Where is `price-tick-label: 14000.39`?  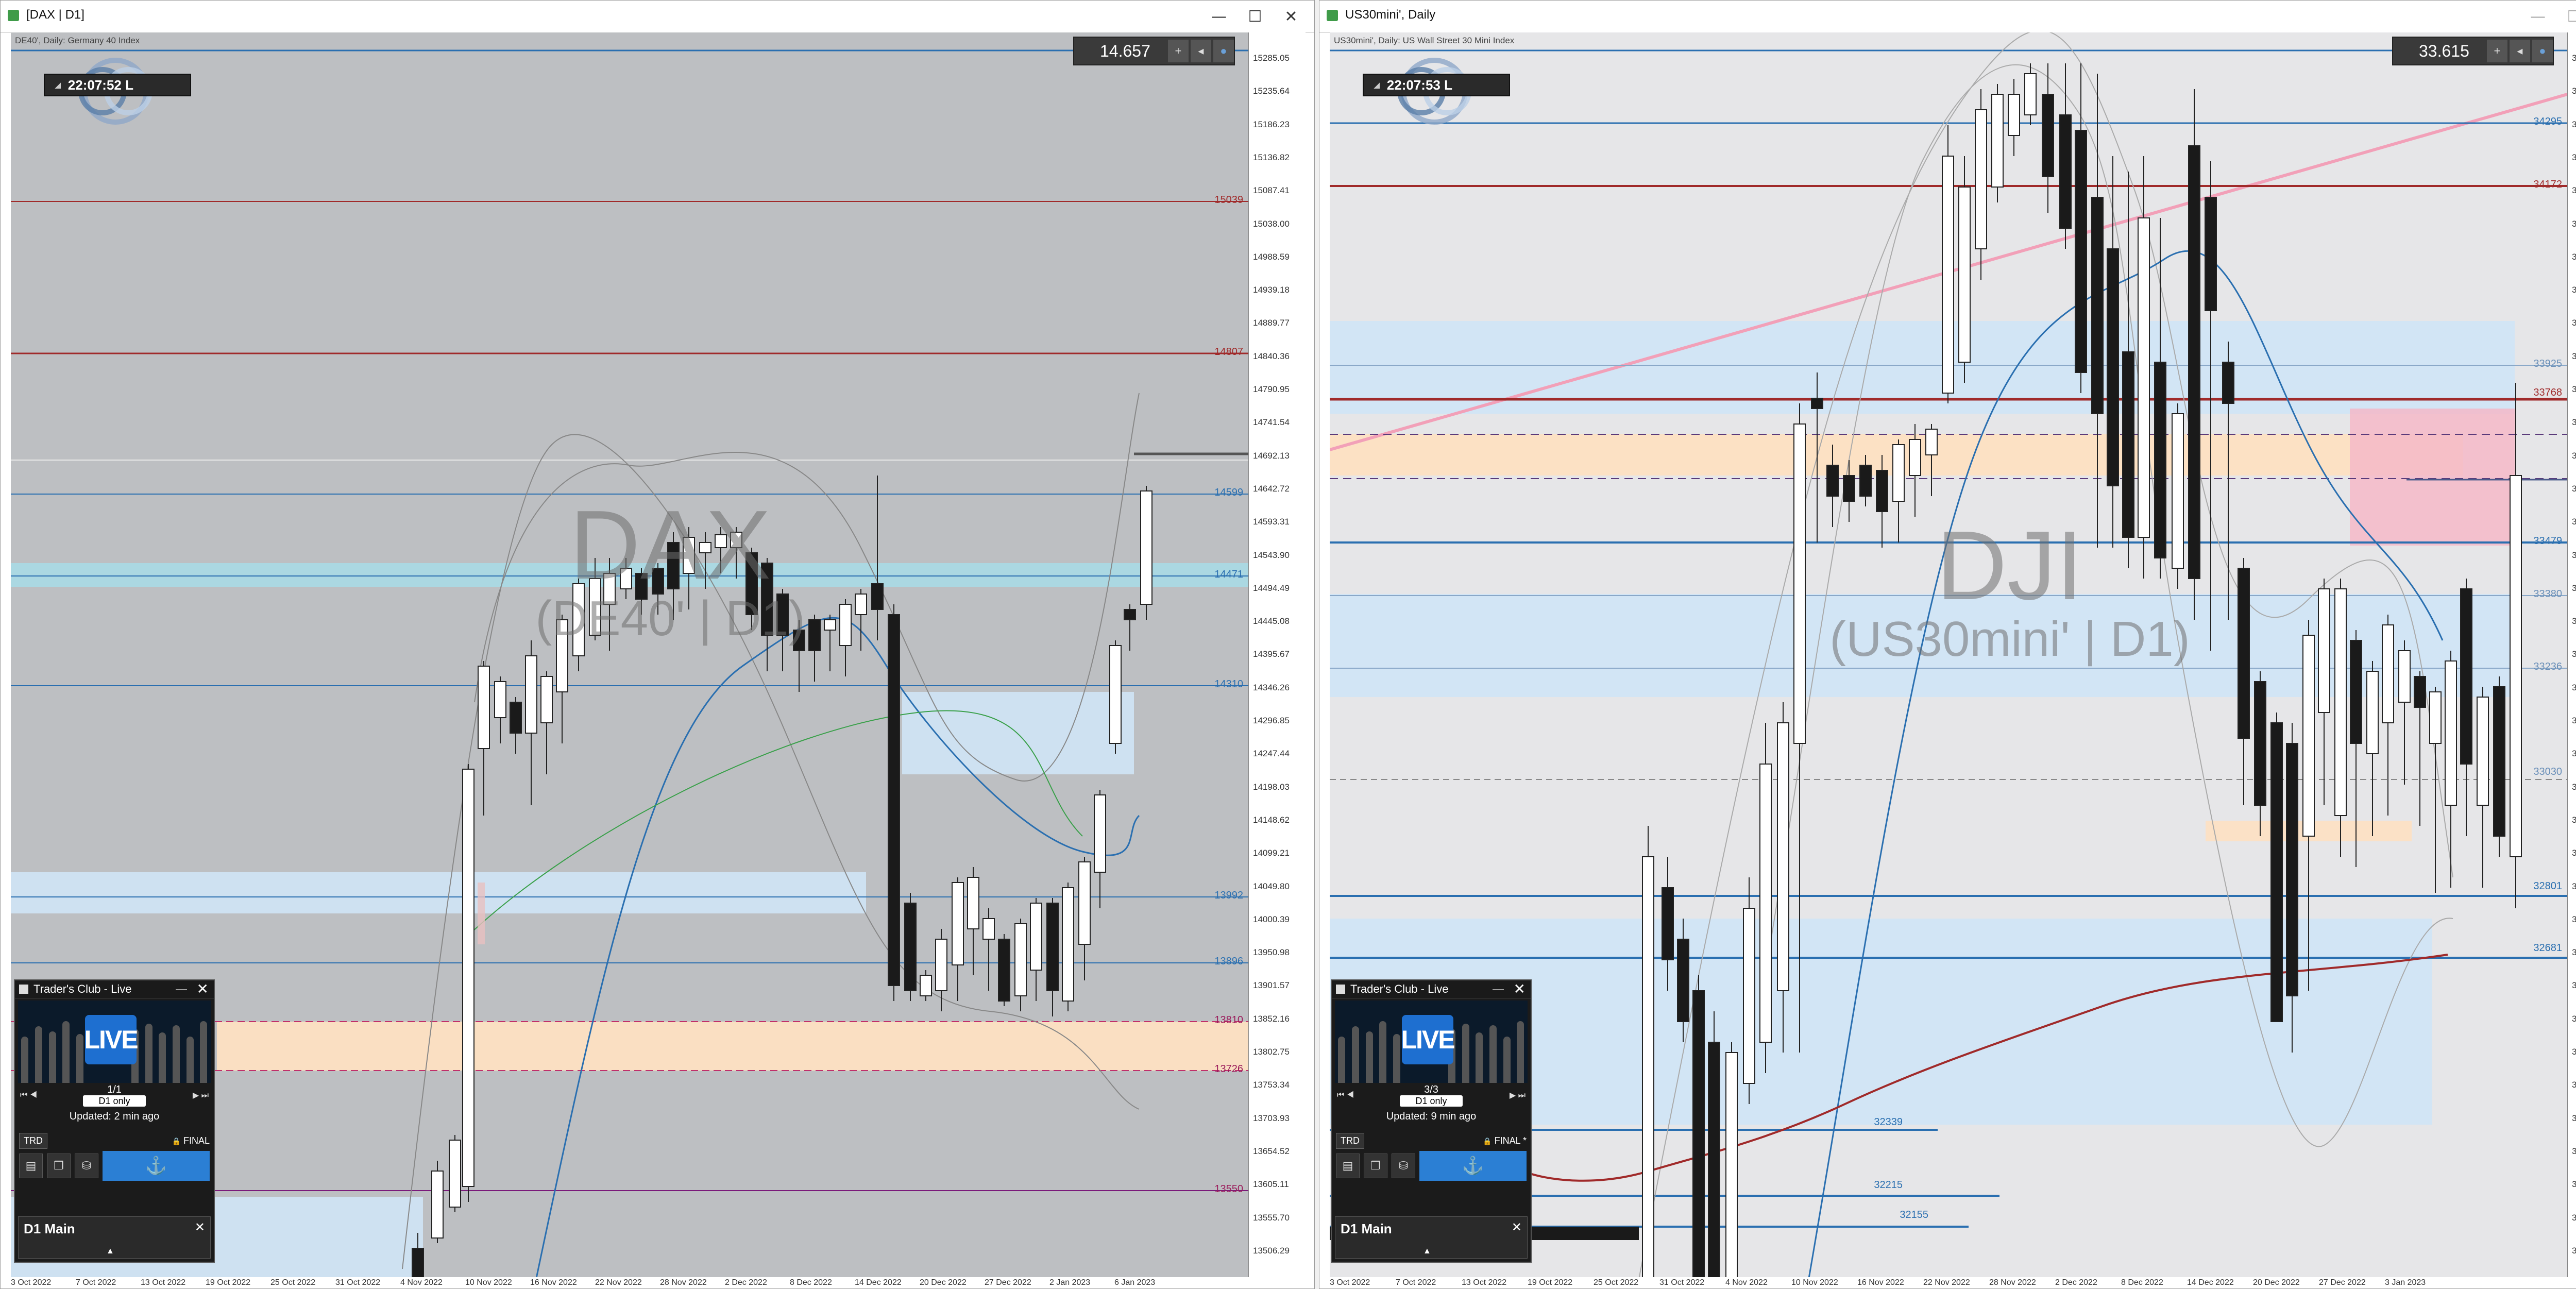
price-tick-label: 14000.39 is located at coordinates (1271, 919).